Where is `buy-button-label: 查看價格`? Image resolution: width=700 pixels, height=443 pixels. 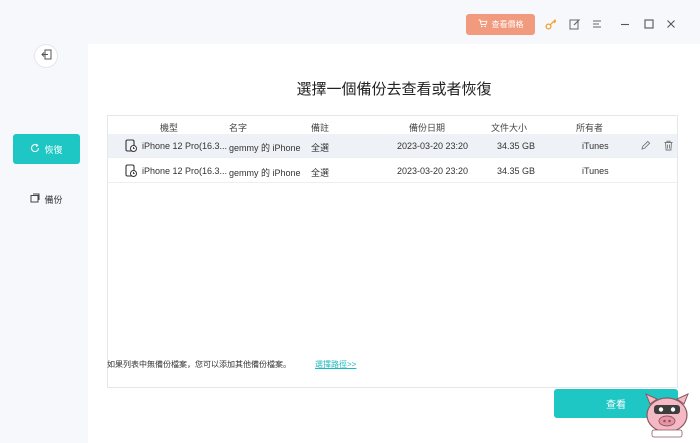 buy-button-label: 查看價格 is located at coordinates (507, 24).